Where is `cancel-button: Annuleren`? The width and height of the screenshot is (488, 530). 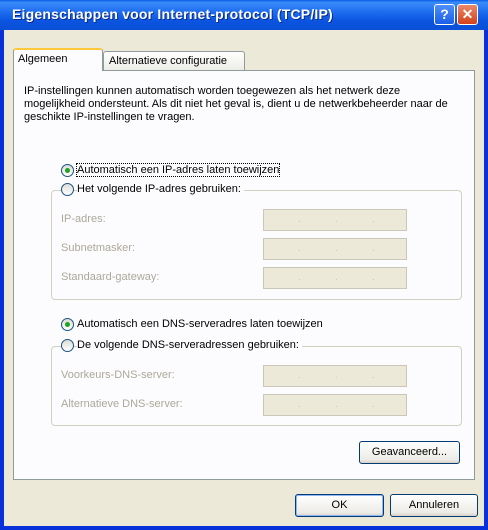 cancel-button: Annuleren is located at coordinates (434, 505).